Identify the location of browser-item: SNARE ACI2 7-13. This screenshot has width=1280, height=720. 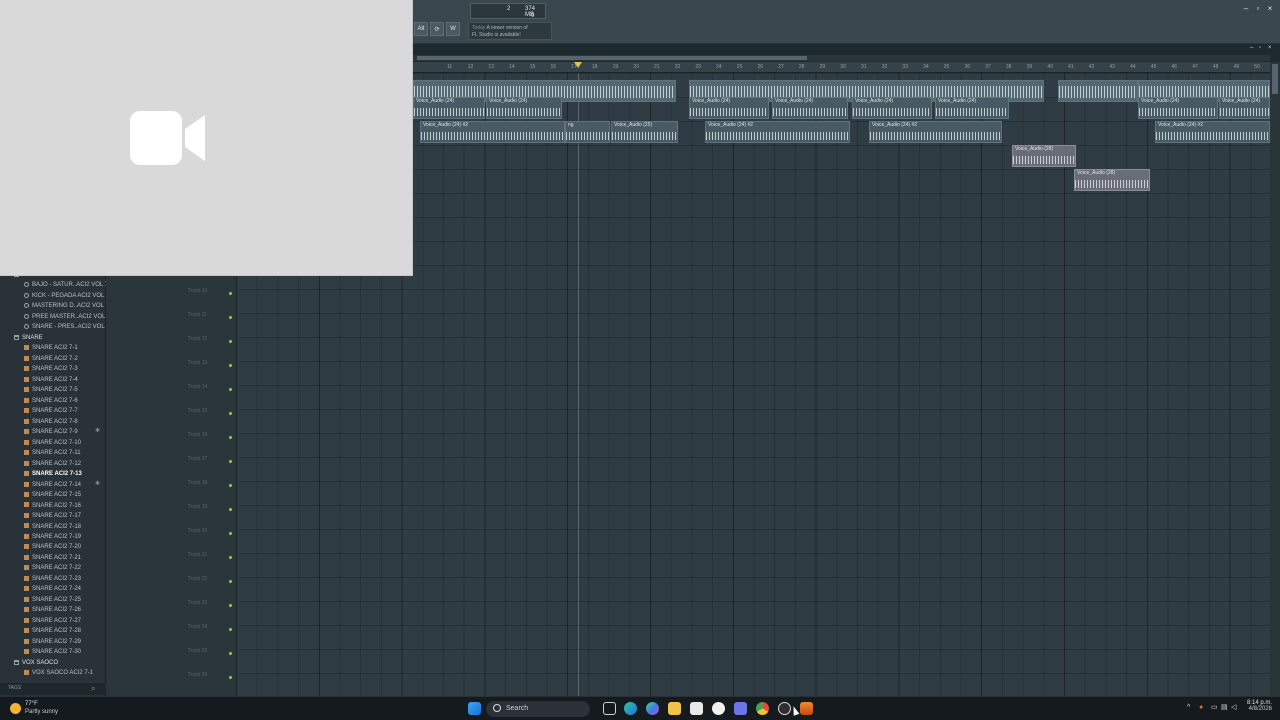
(53, 474).